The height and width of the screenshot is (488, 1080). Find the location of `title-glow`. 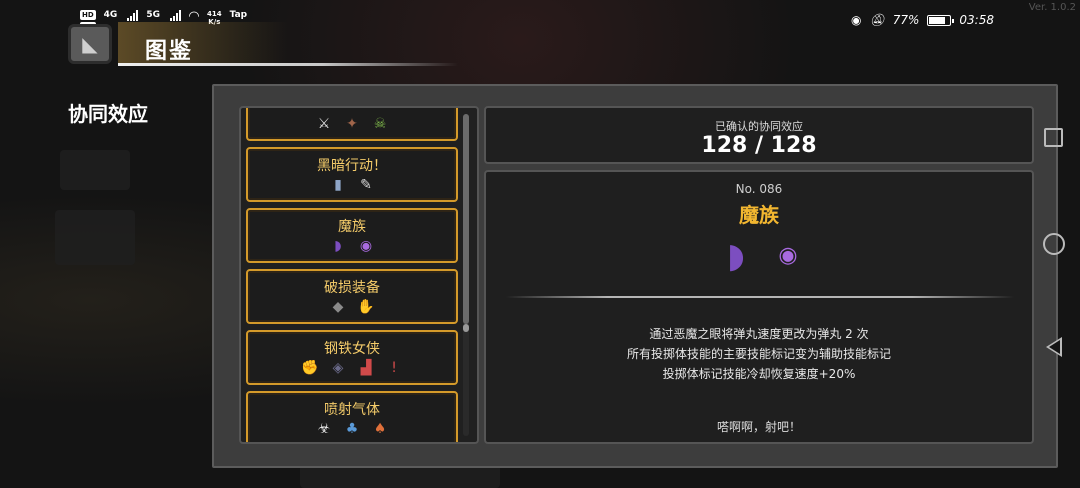

title-glow is located at coordinates (203, 43).